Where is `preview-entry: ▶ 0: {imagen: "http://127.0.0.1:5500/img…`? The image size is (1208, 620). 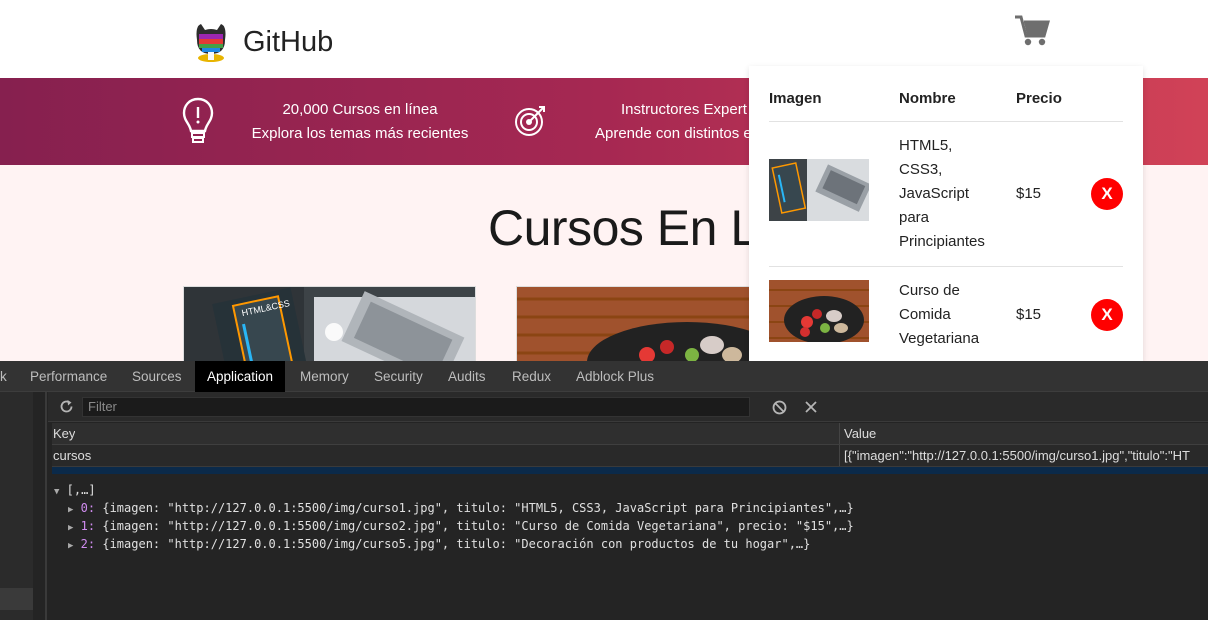 preview-entry: ▶ 0: {imagen: "http://127.0.0.1:5500/img… is located at coordinates (630, 508).